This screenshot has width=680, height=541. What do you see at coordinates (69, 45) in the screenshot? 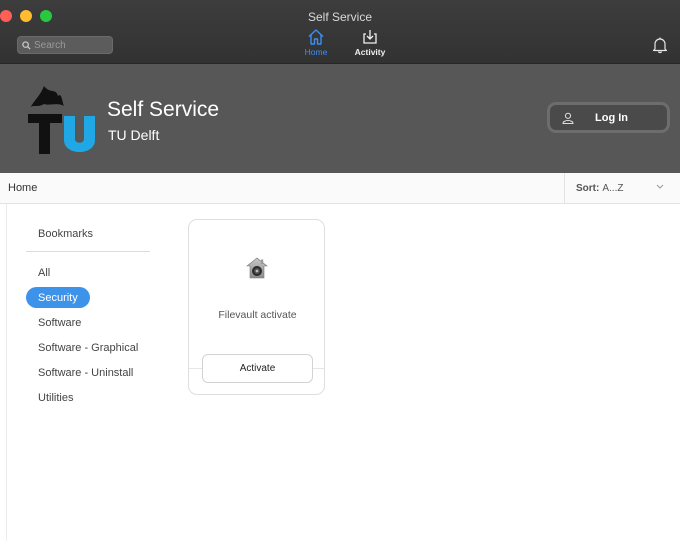
I see `search-input` at bounding box center [69, 45].